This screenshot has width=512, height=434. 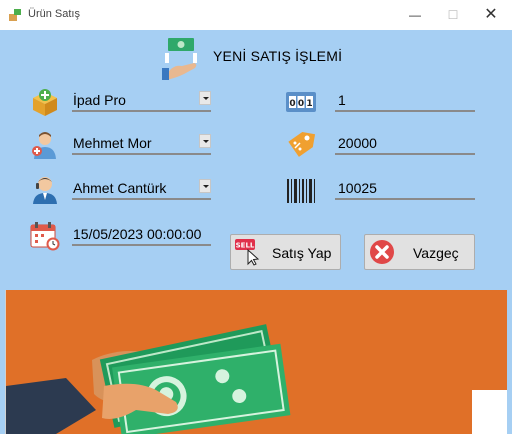 What do you see at coordinates (342, 100) in the screenshot?
I see `quantity-value: 1` at bounding box center [342, 100].